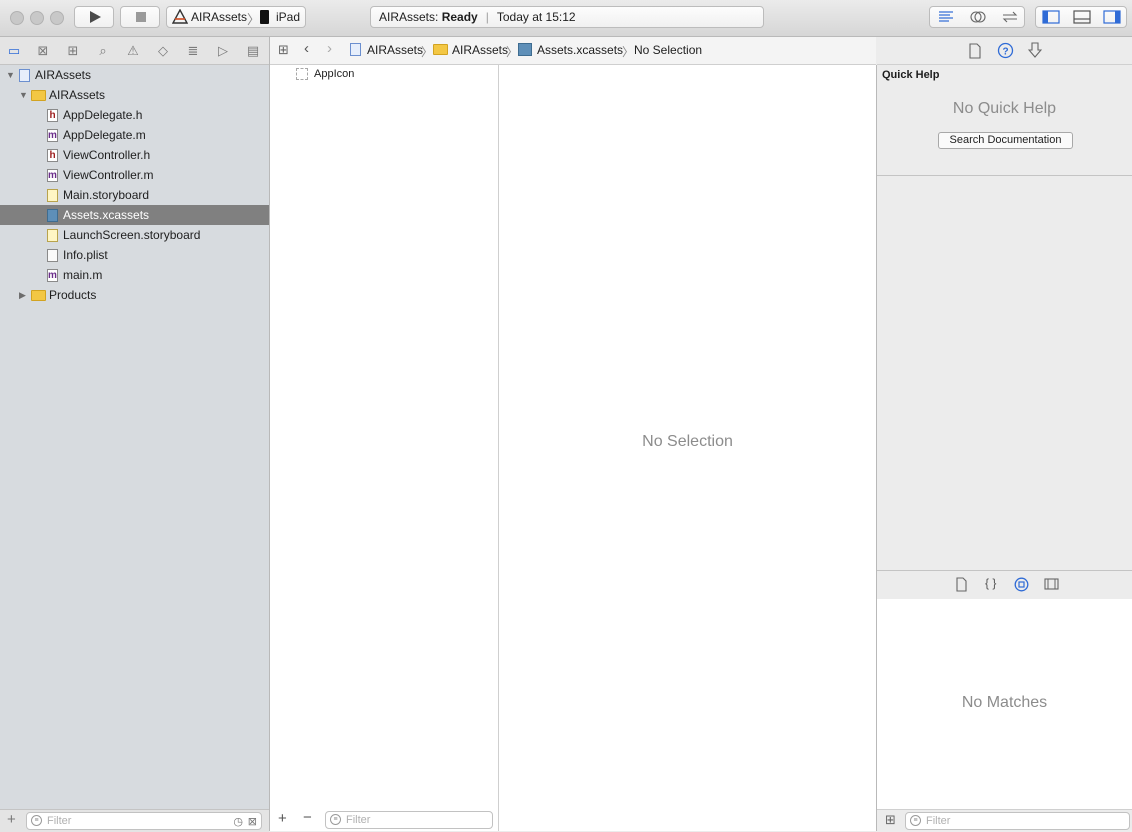  Describe the element at coordinates (890, 820) in the screenshot. I see `grid-view-icon: ⊞` at that location.